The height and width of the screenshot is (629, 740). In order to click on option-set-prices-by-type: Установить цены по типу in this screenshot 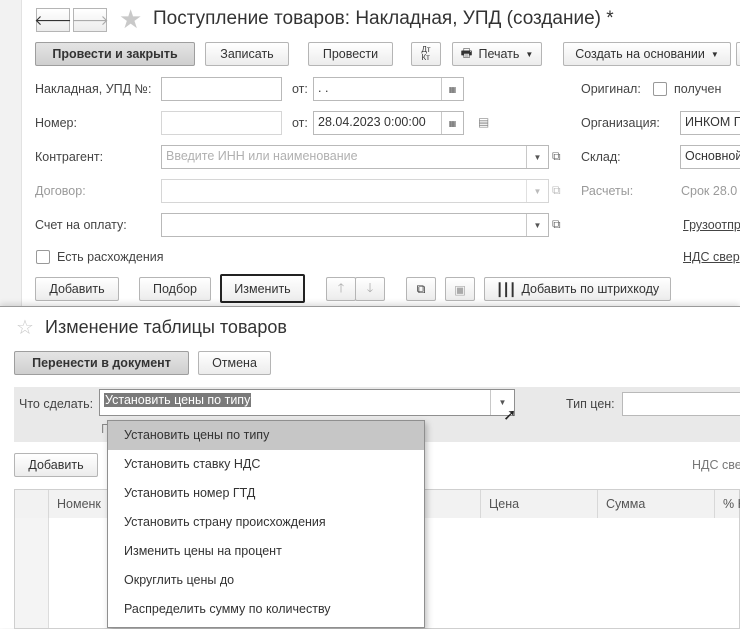, I will do `click(266, 435)`.